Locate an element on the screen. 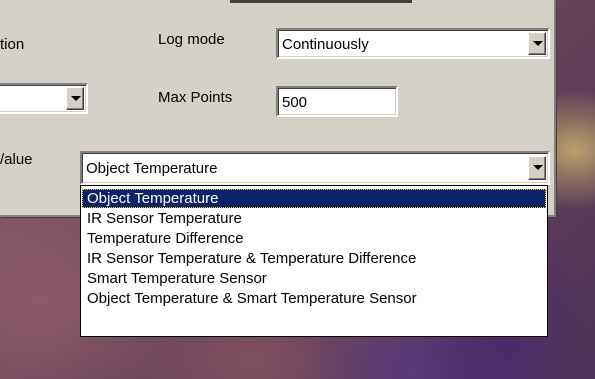 Image resolution: width=595 pixels, height=379 pixels. list-item-smart-temperature-sensor: Smart Temperature Sensor is located at coordinates (314, 278).